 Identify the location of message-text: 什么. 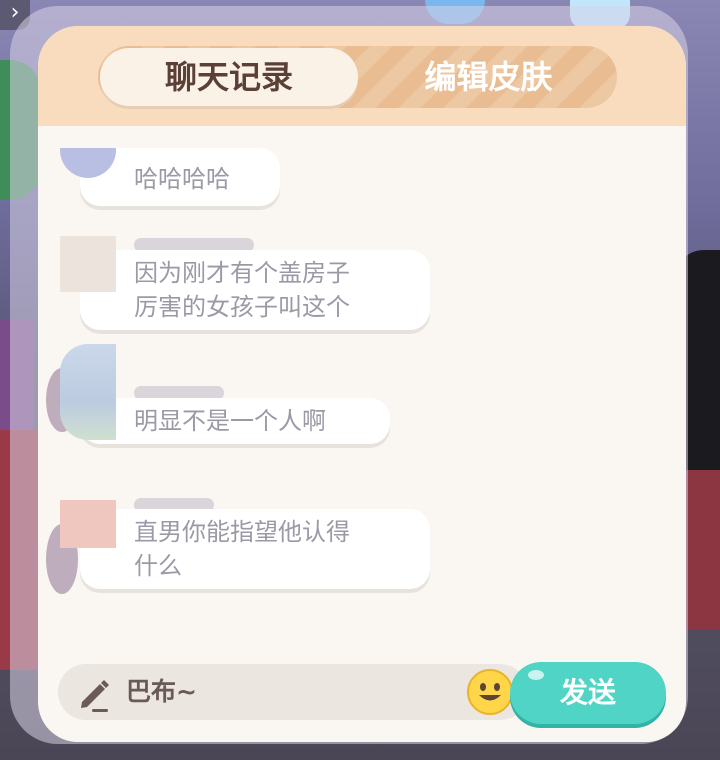
(158, 566).